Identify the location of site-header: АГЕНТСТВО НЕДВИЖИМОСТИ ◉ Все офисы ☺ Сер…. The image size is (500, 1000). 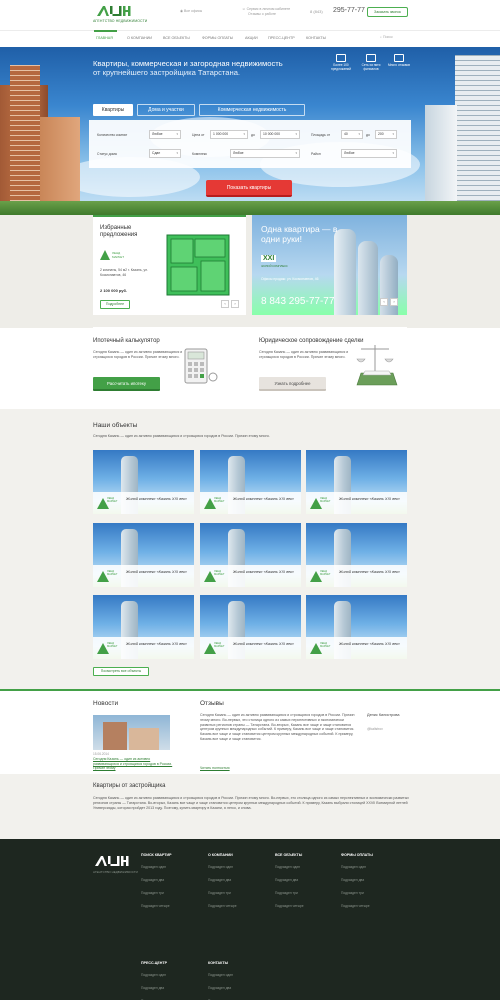
(250, 15).